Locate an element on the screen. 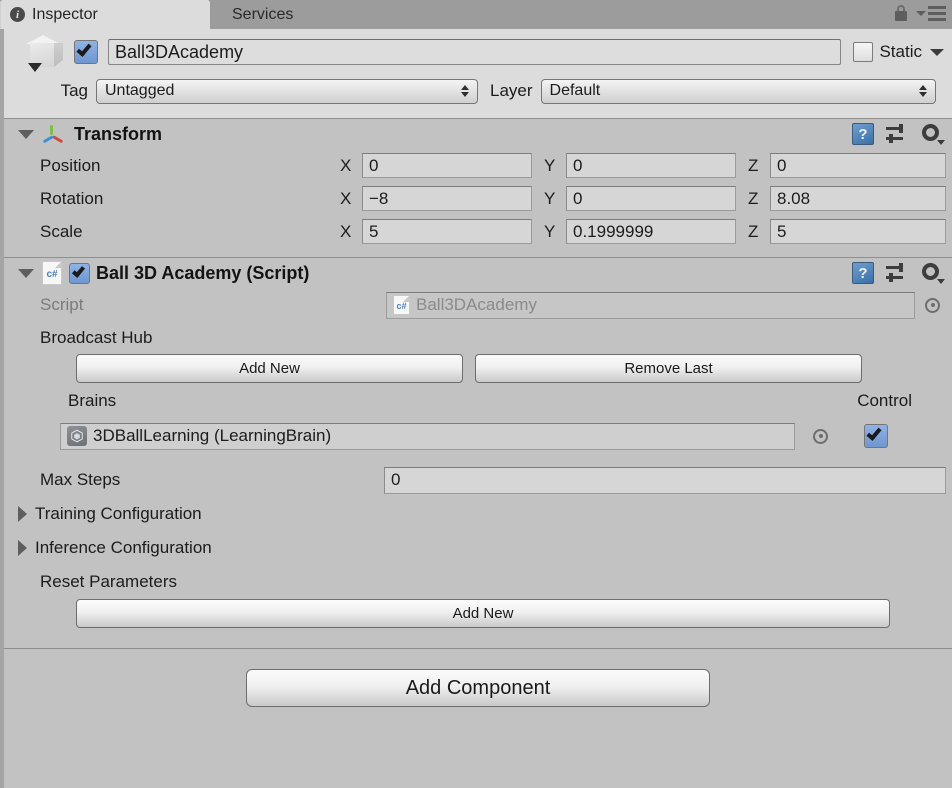 This screenshot has height=788, width=952. scale-vector: X 5 Y 0.1999999 Z 5 is located at coordinates (646, 231).